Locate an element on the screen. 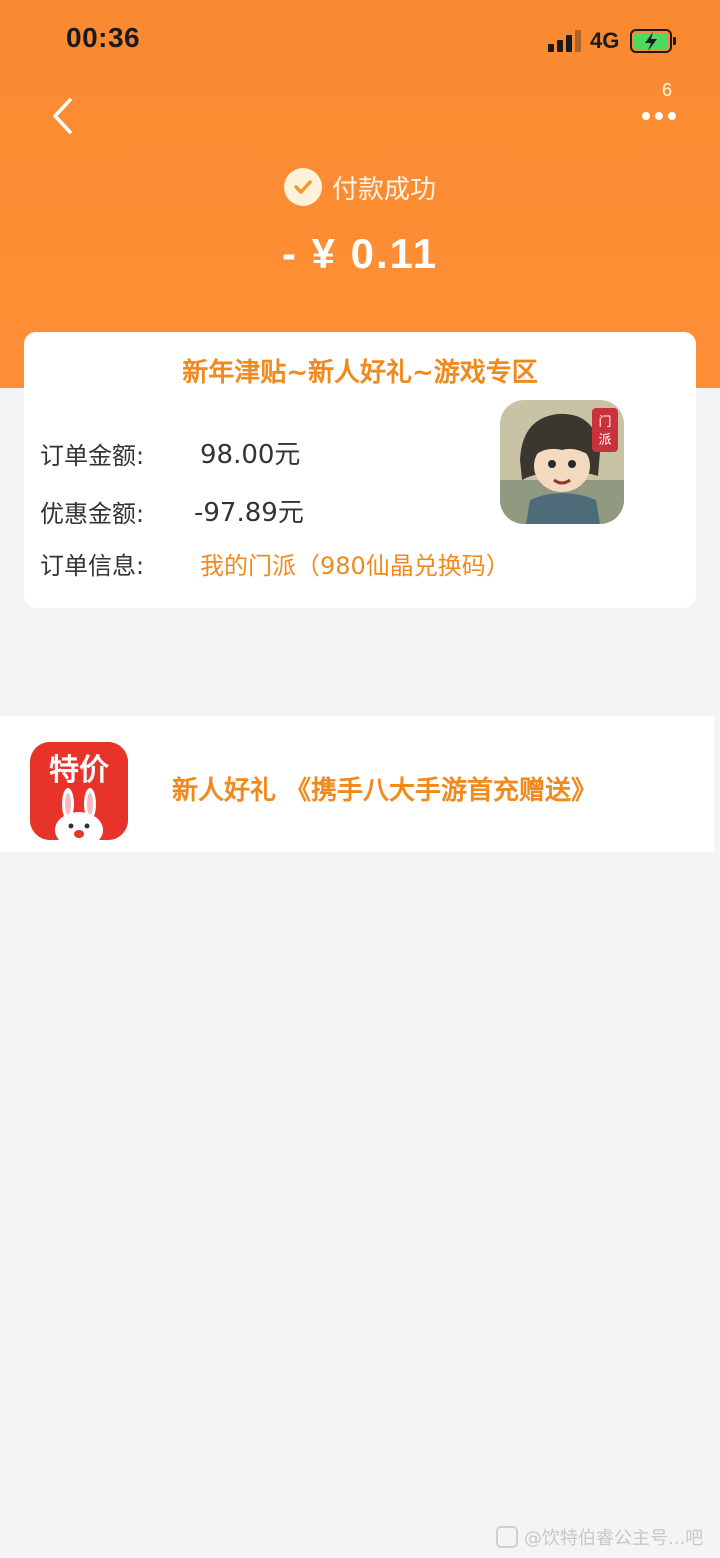 This screenshot has height=1558, width=720. status-time: 00:36 is located at coordinates (103, 37).